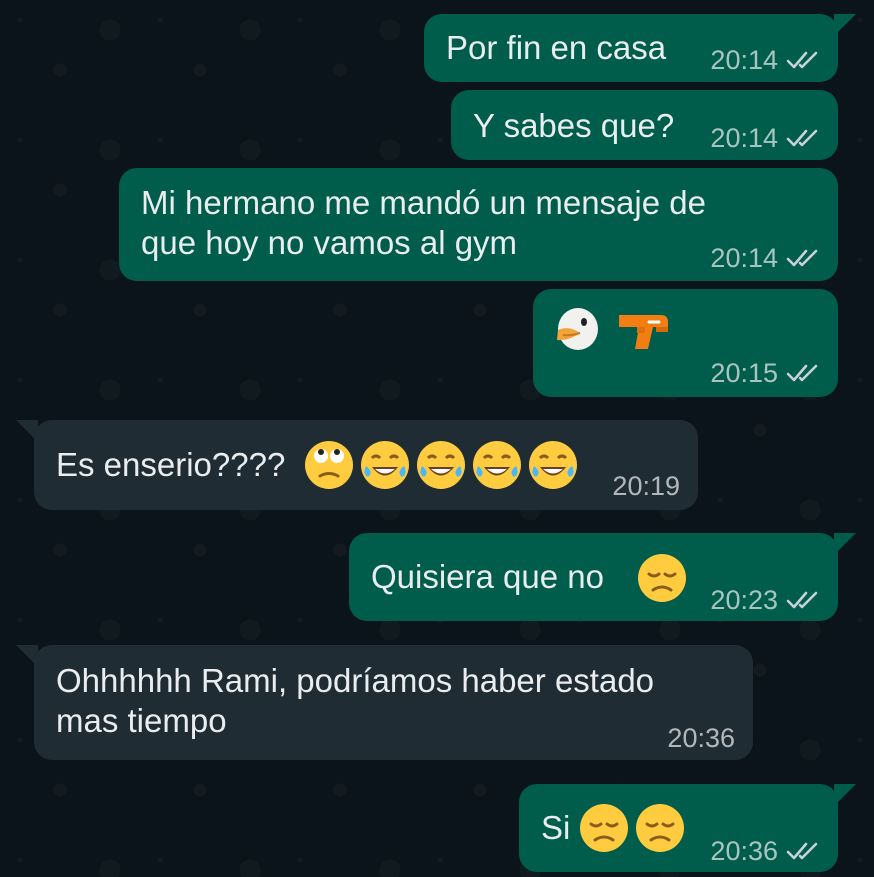 Image resolution: width=874 pixels, height=877 pixels. What do you see at coordinates (744, 600) in the screenshot?
I see `message-time: 20:23` at bounding box center [744, 600].